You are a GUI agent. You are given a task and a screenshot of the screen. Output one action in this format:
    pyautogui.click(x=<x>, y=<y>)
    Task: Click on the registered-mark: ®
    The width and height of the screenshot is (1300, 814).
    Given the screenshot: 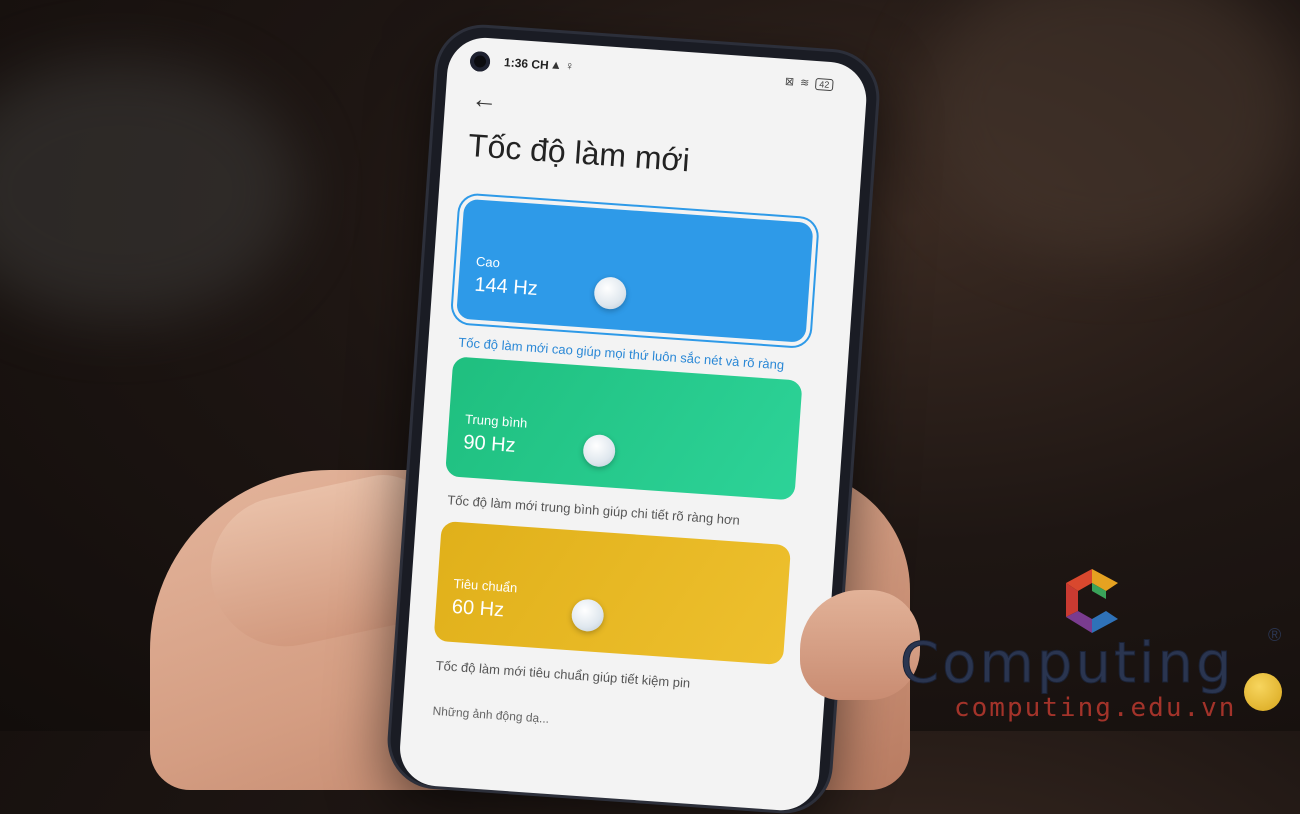 What is the action you would take?
    pyautogui.click(x=1275, y=635)
    